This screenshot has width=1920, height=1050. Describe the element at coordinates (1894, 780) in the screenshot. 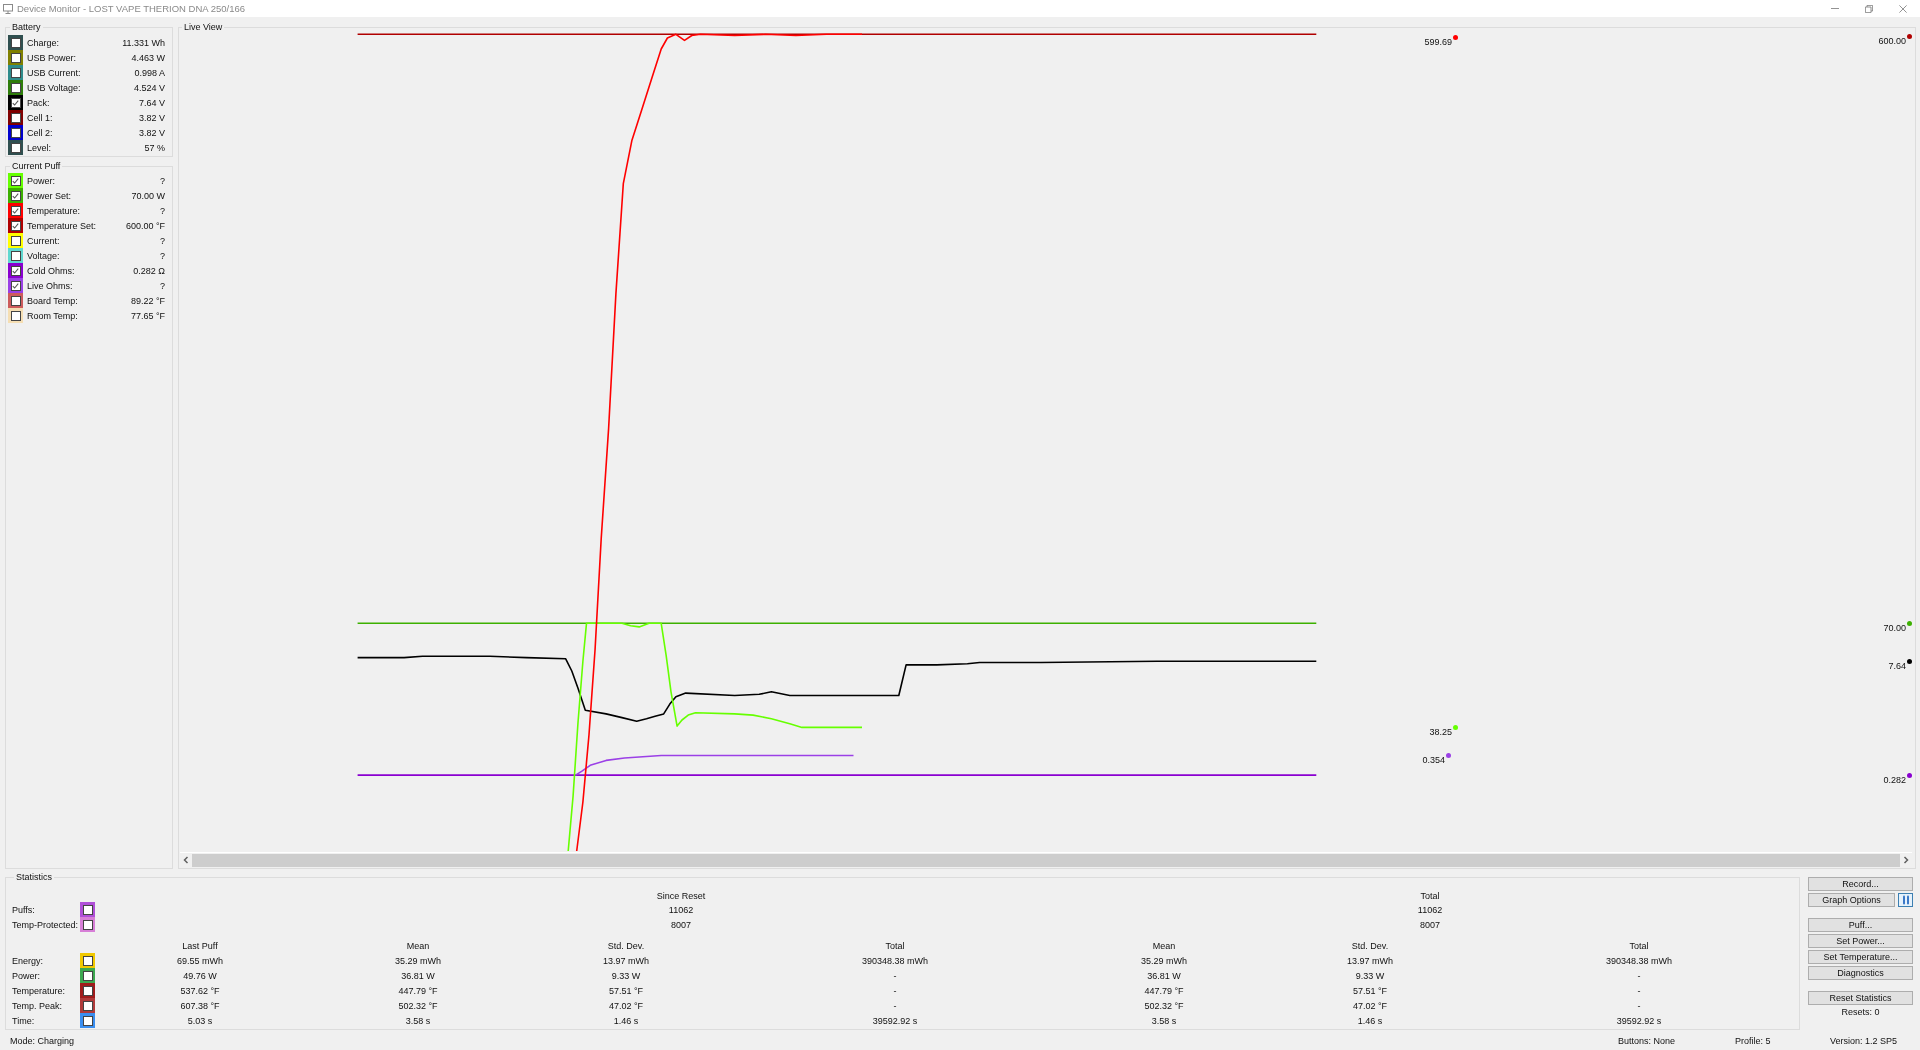

I see `marker-value: 0.282` at that location.